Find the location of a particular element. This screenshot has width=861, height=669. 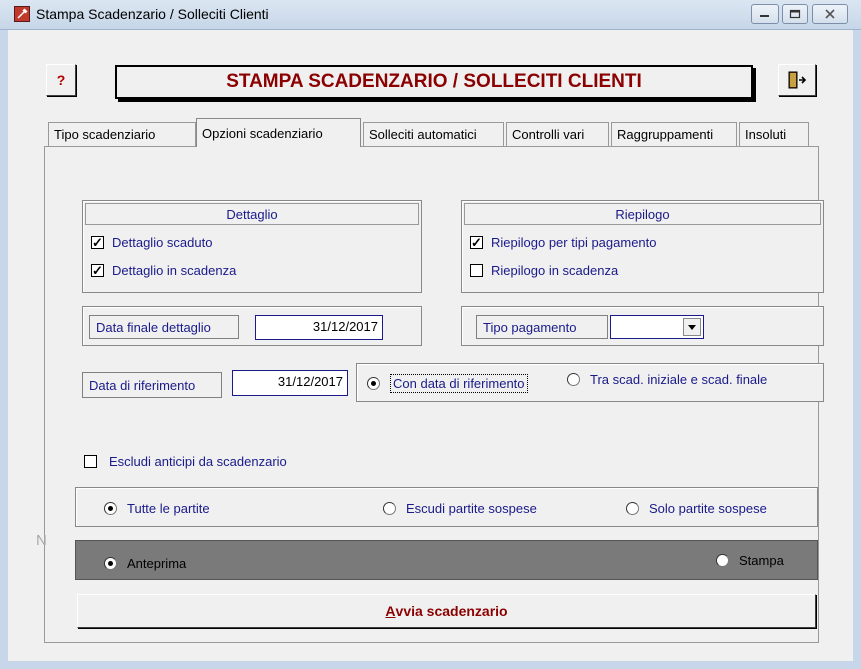

tipo-pagamento-dropdown-button is located at coordinates (692, 327).